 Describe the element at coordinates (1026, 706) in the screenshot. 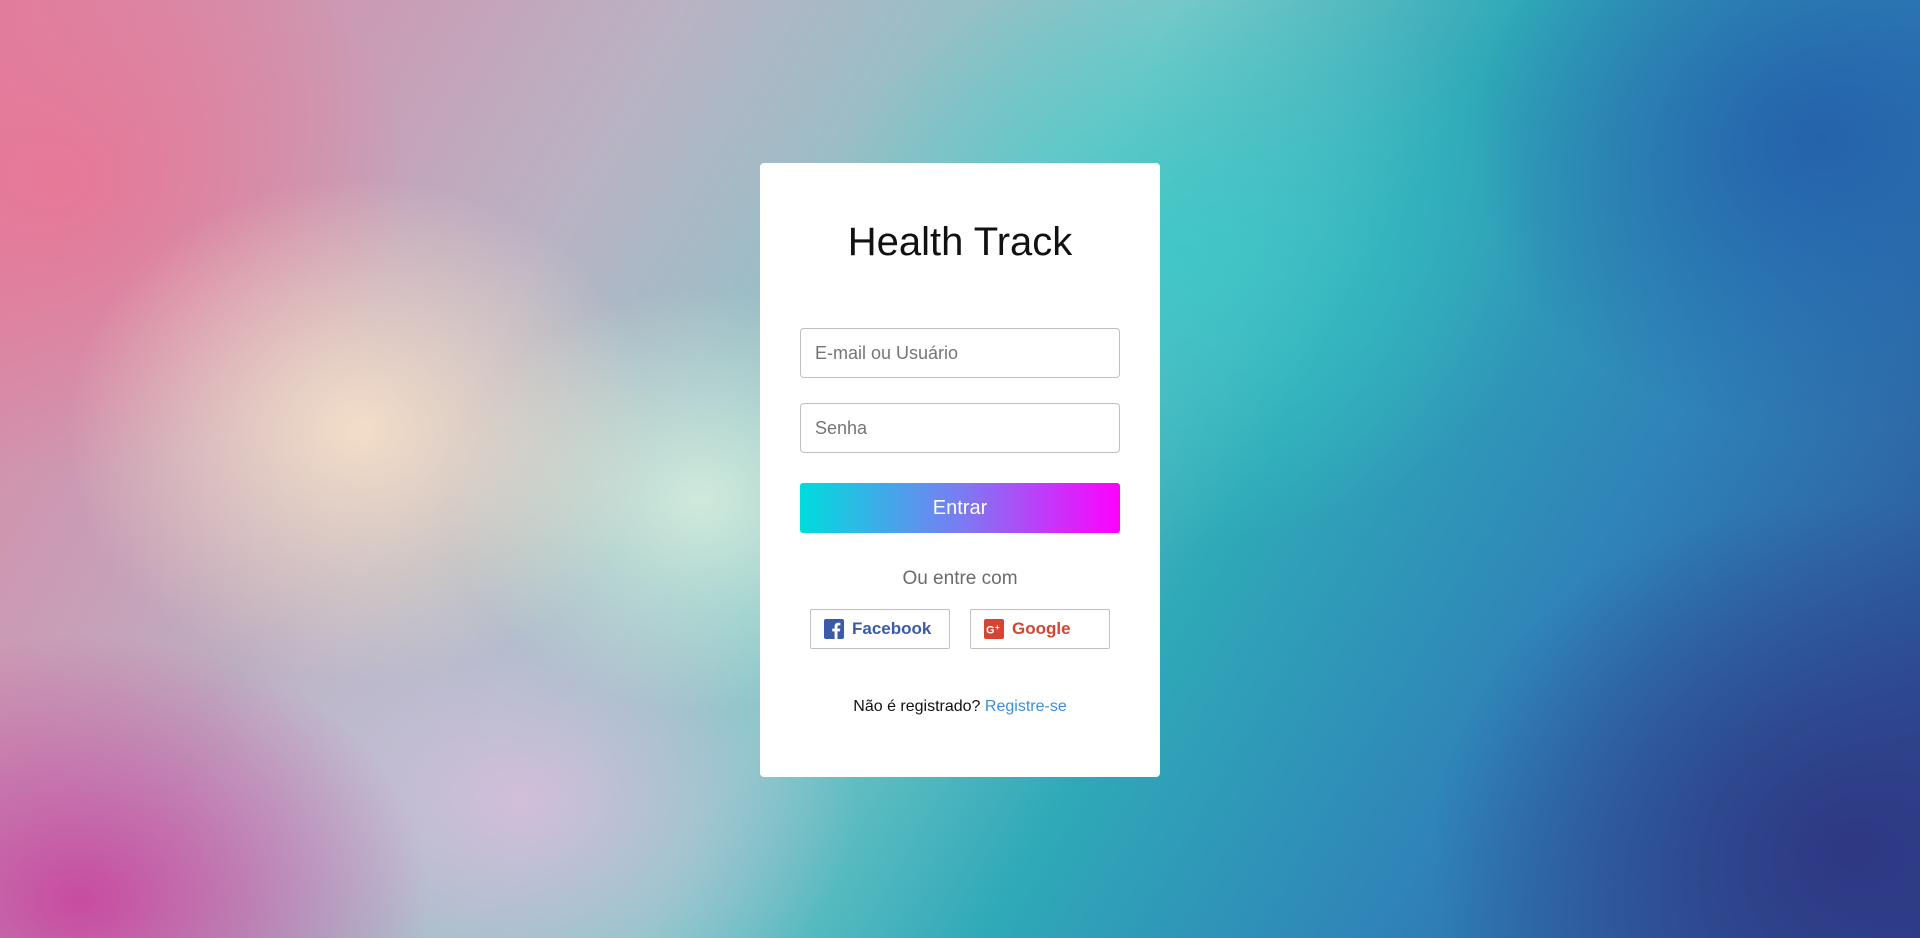

I see `register-link: Registre-se` at that location.